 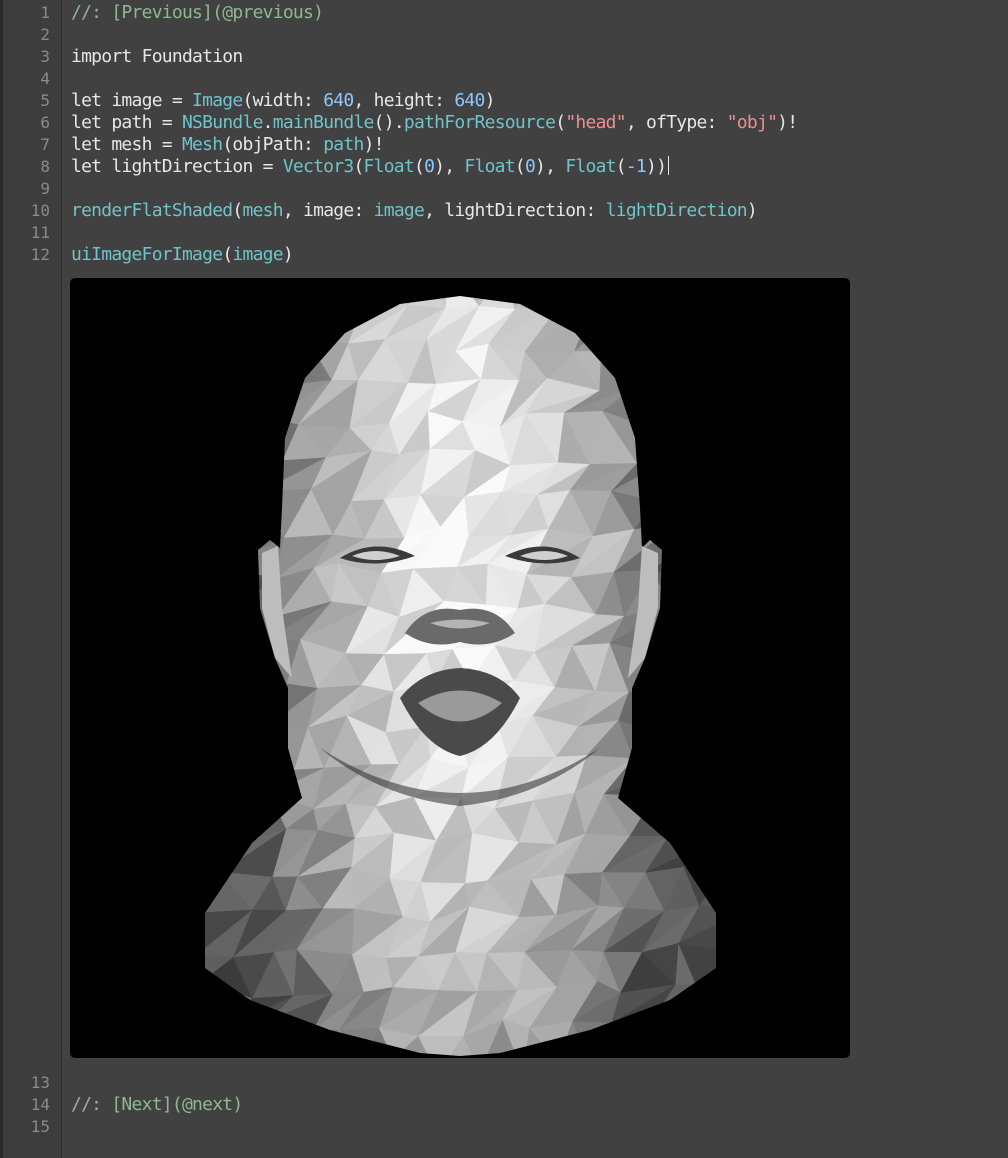 I want to click on code-line: 9, so click(x=504, y=189).